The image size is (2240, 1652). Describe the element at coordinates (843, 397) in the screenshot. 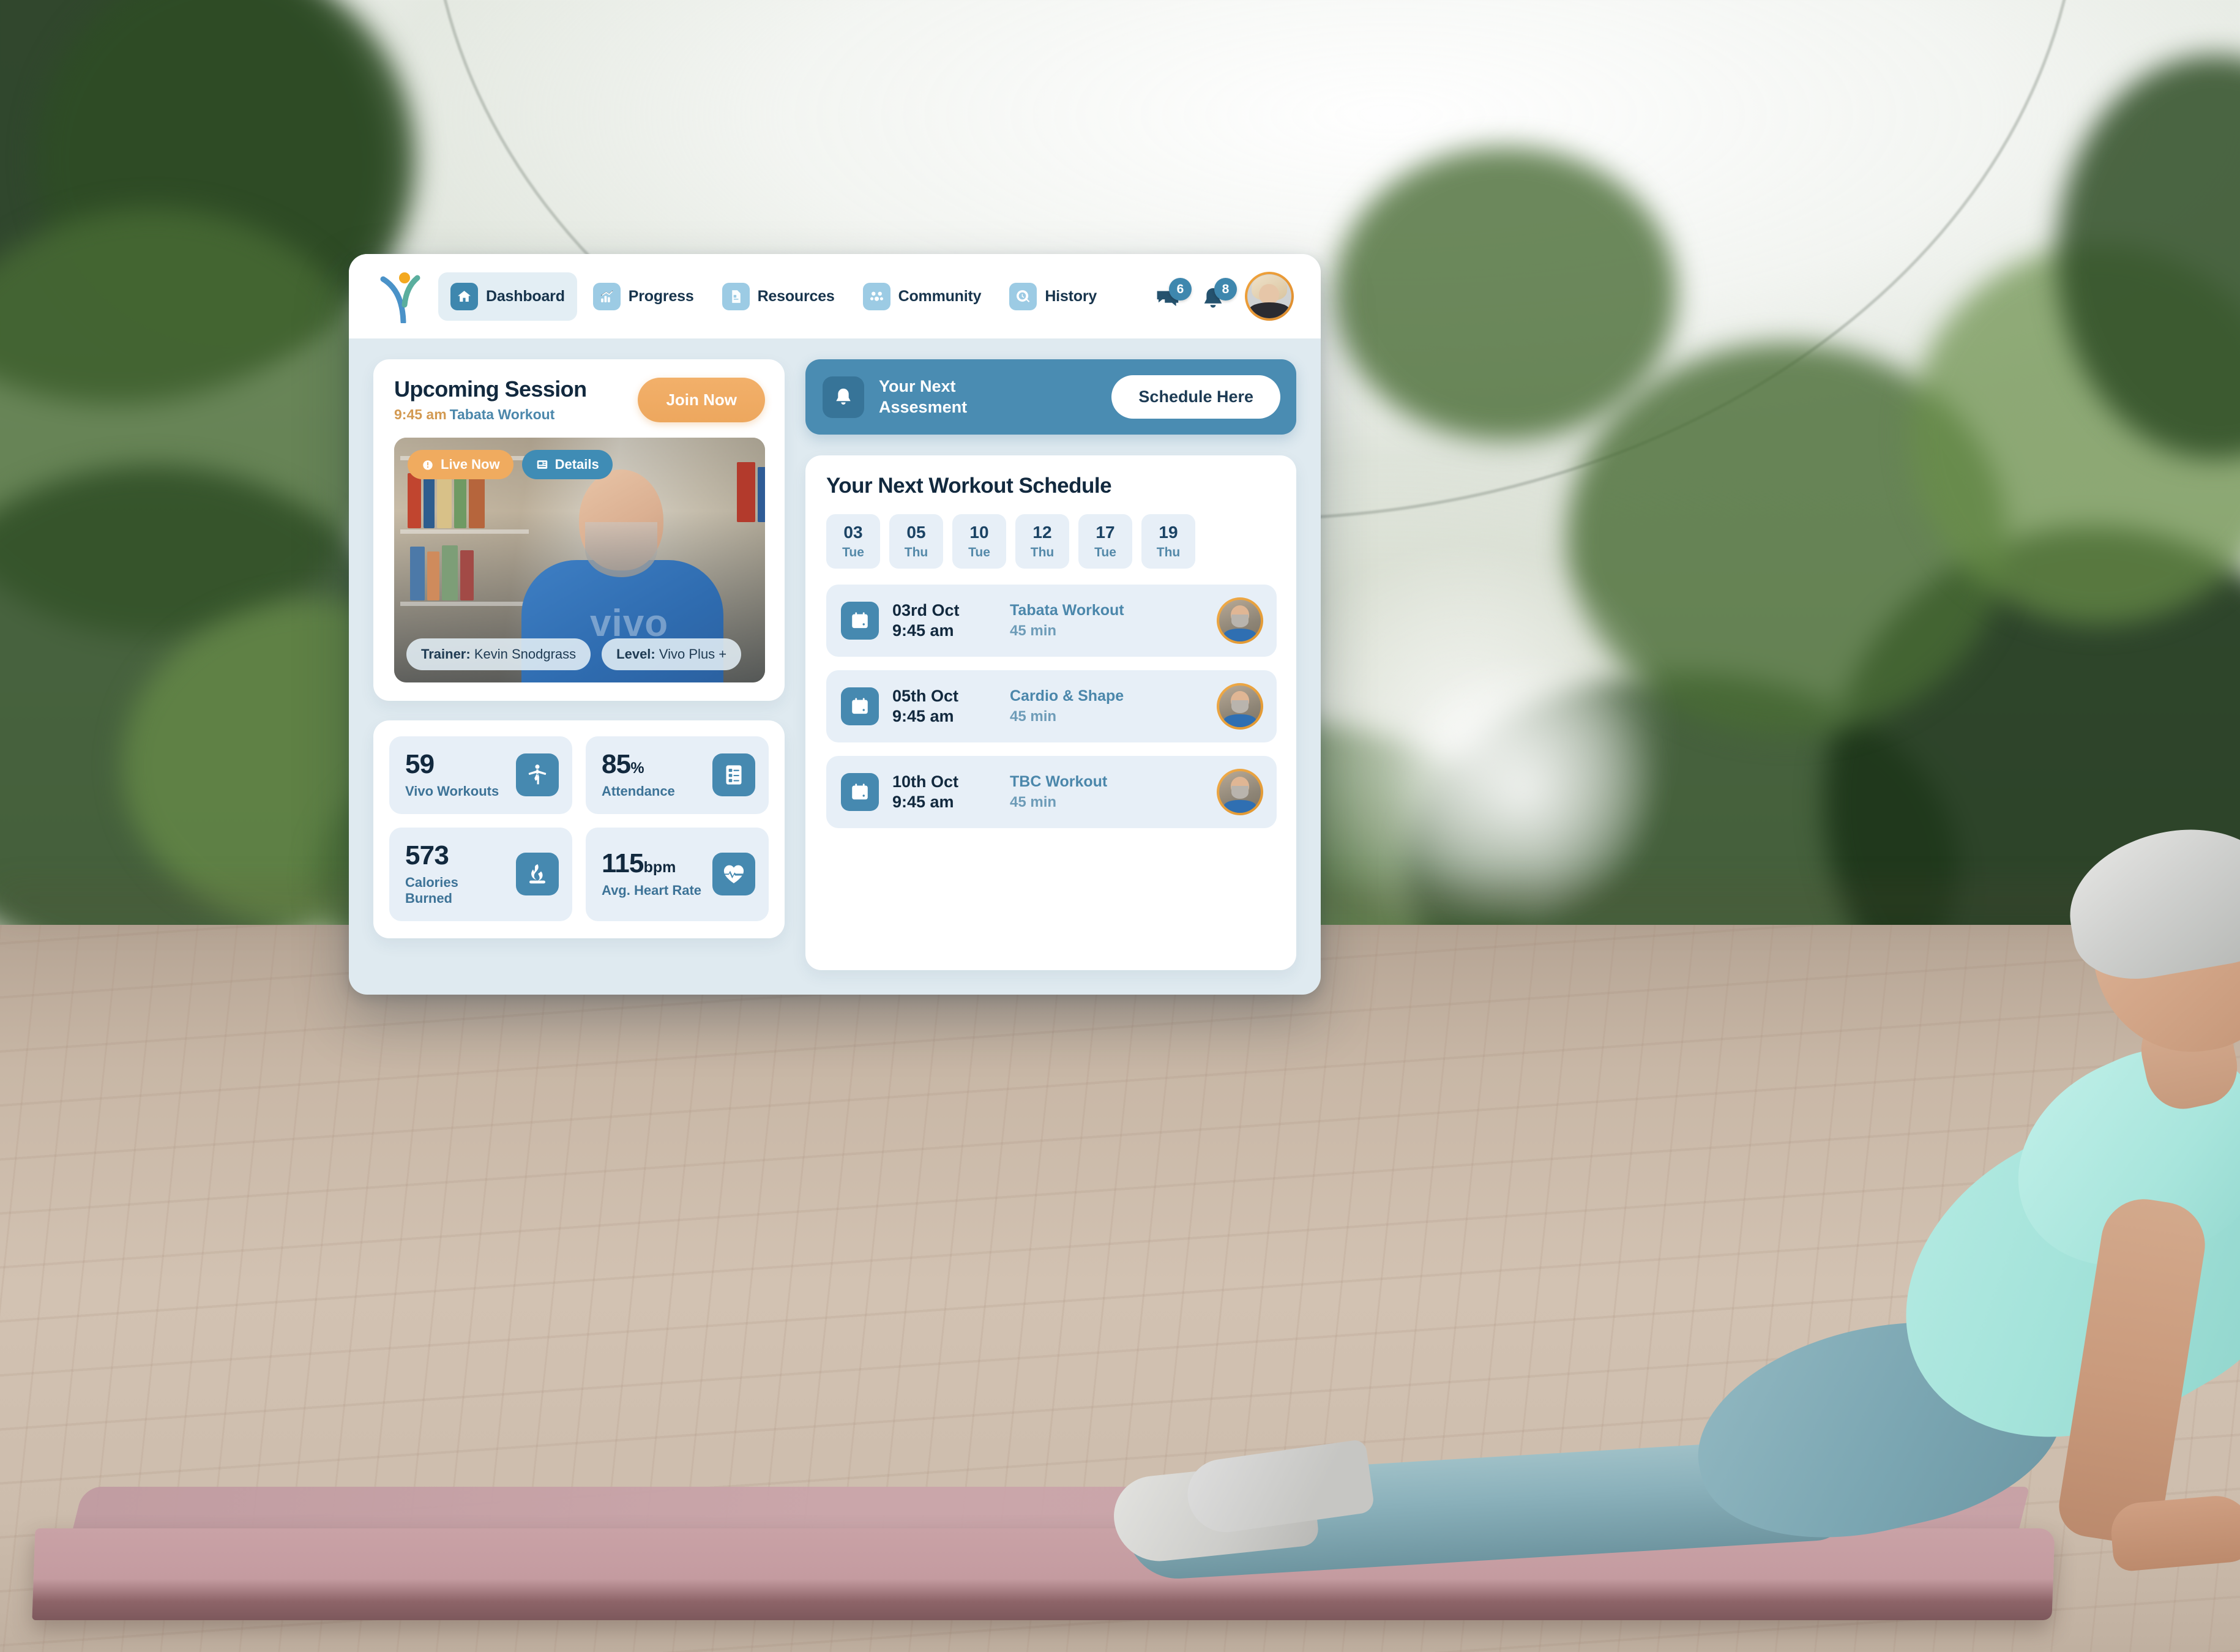

I see `bell-icon` at that location.